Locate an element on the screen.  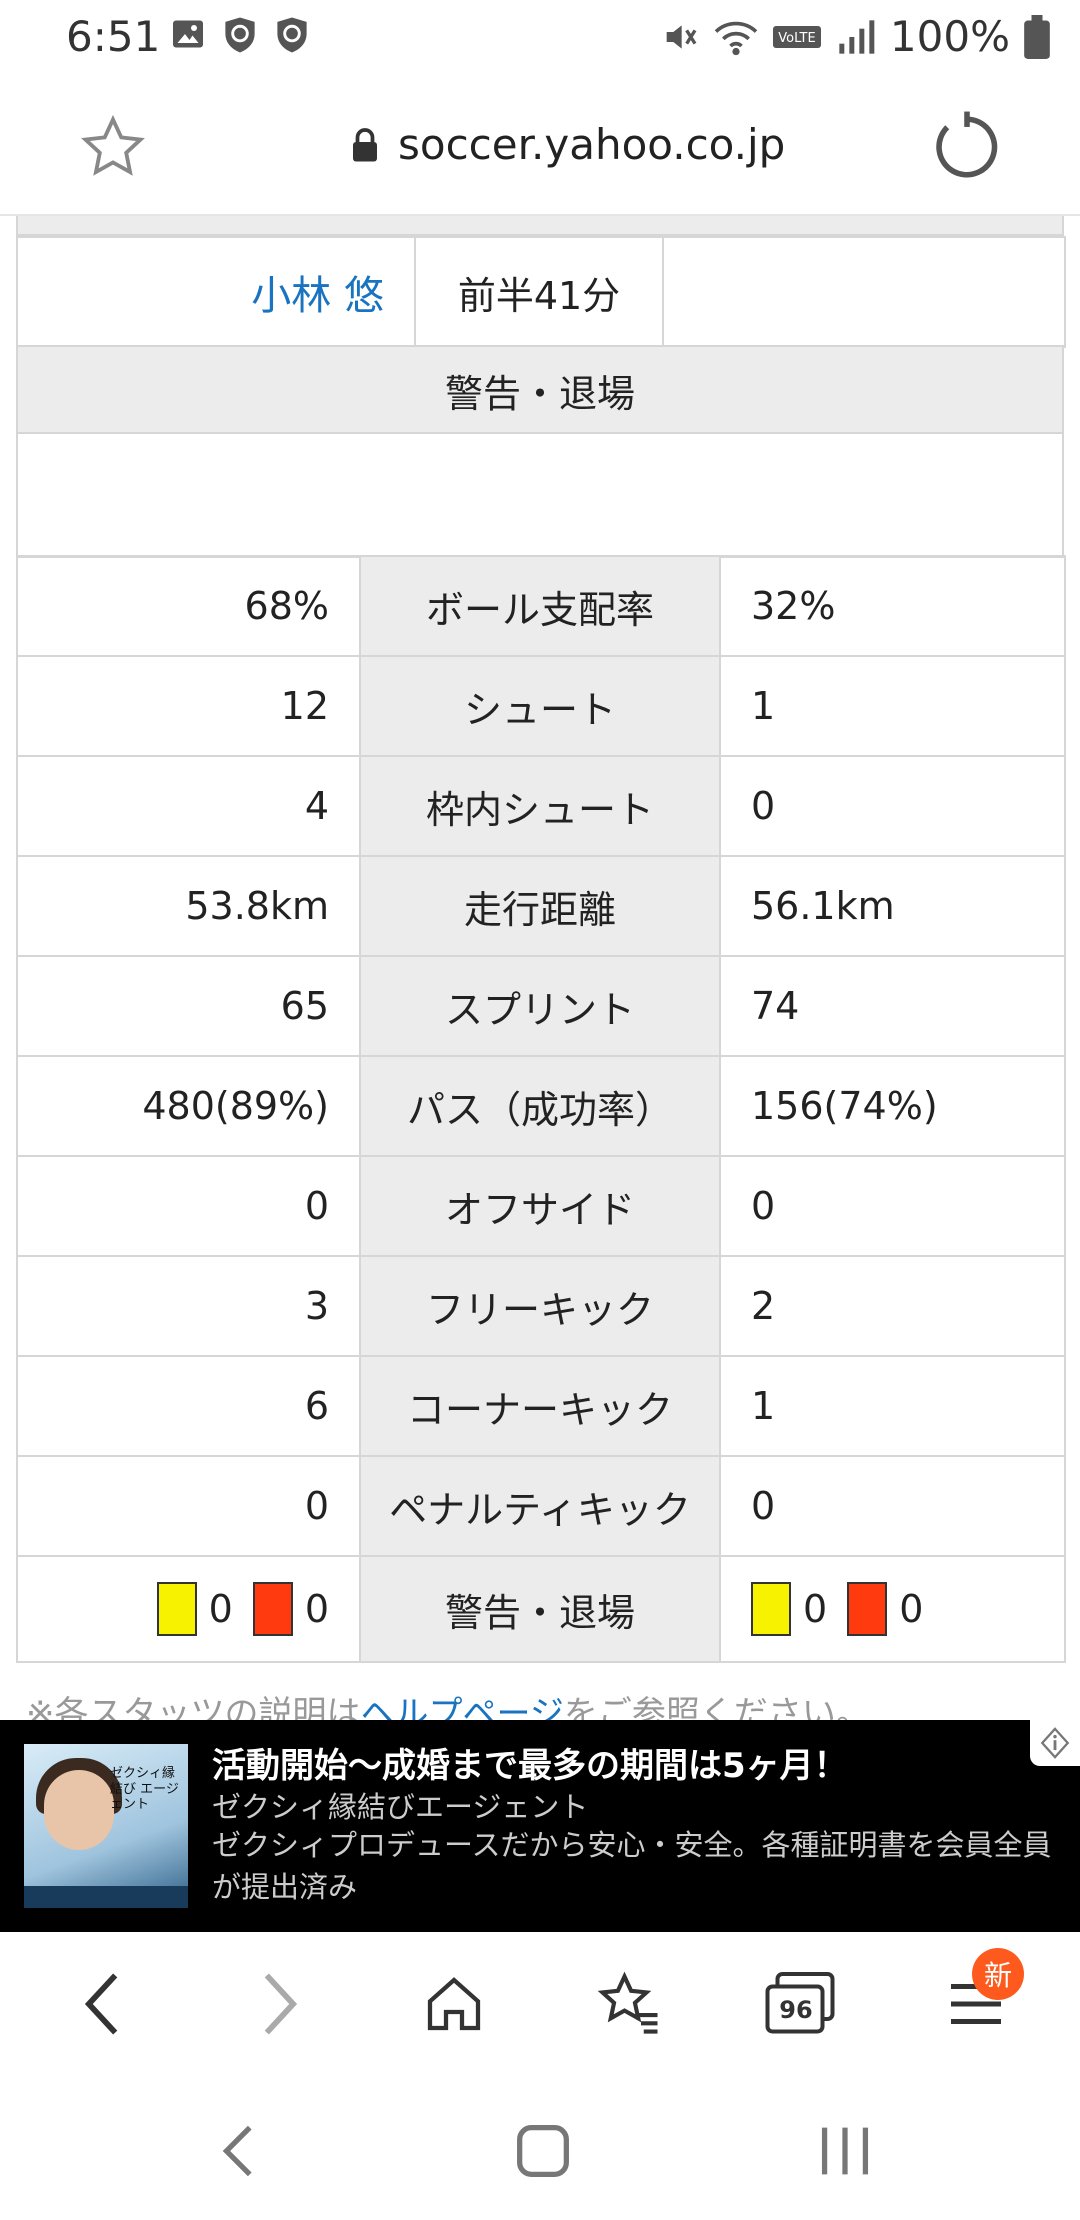
star-list-icon is located at coordinates (627, 2002).